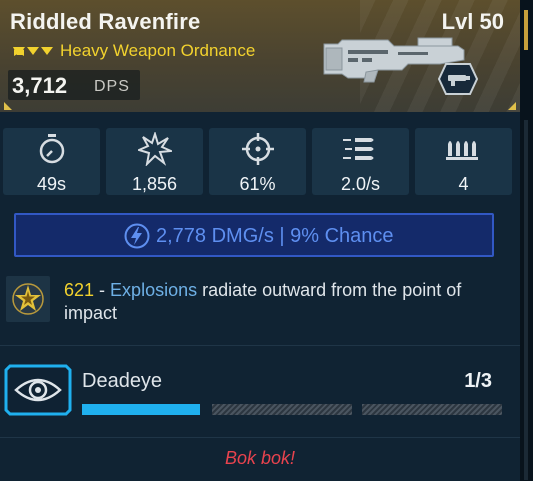 This screenshot has height=481, width=533. I want to click on weapon-type: Heavy Weapon Ordnance, so click(158, 50).